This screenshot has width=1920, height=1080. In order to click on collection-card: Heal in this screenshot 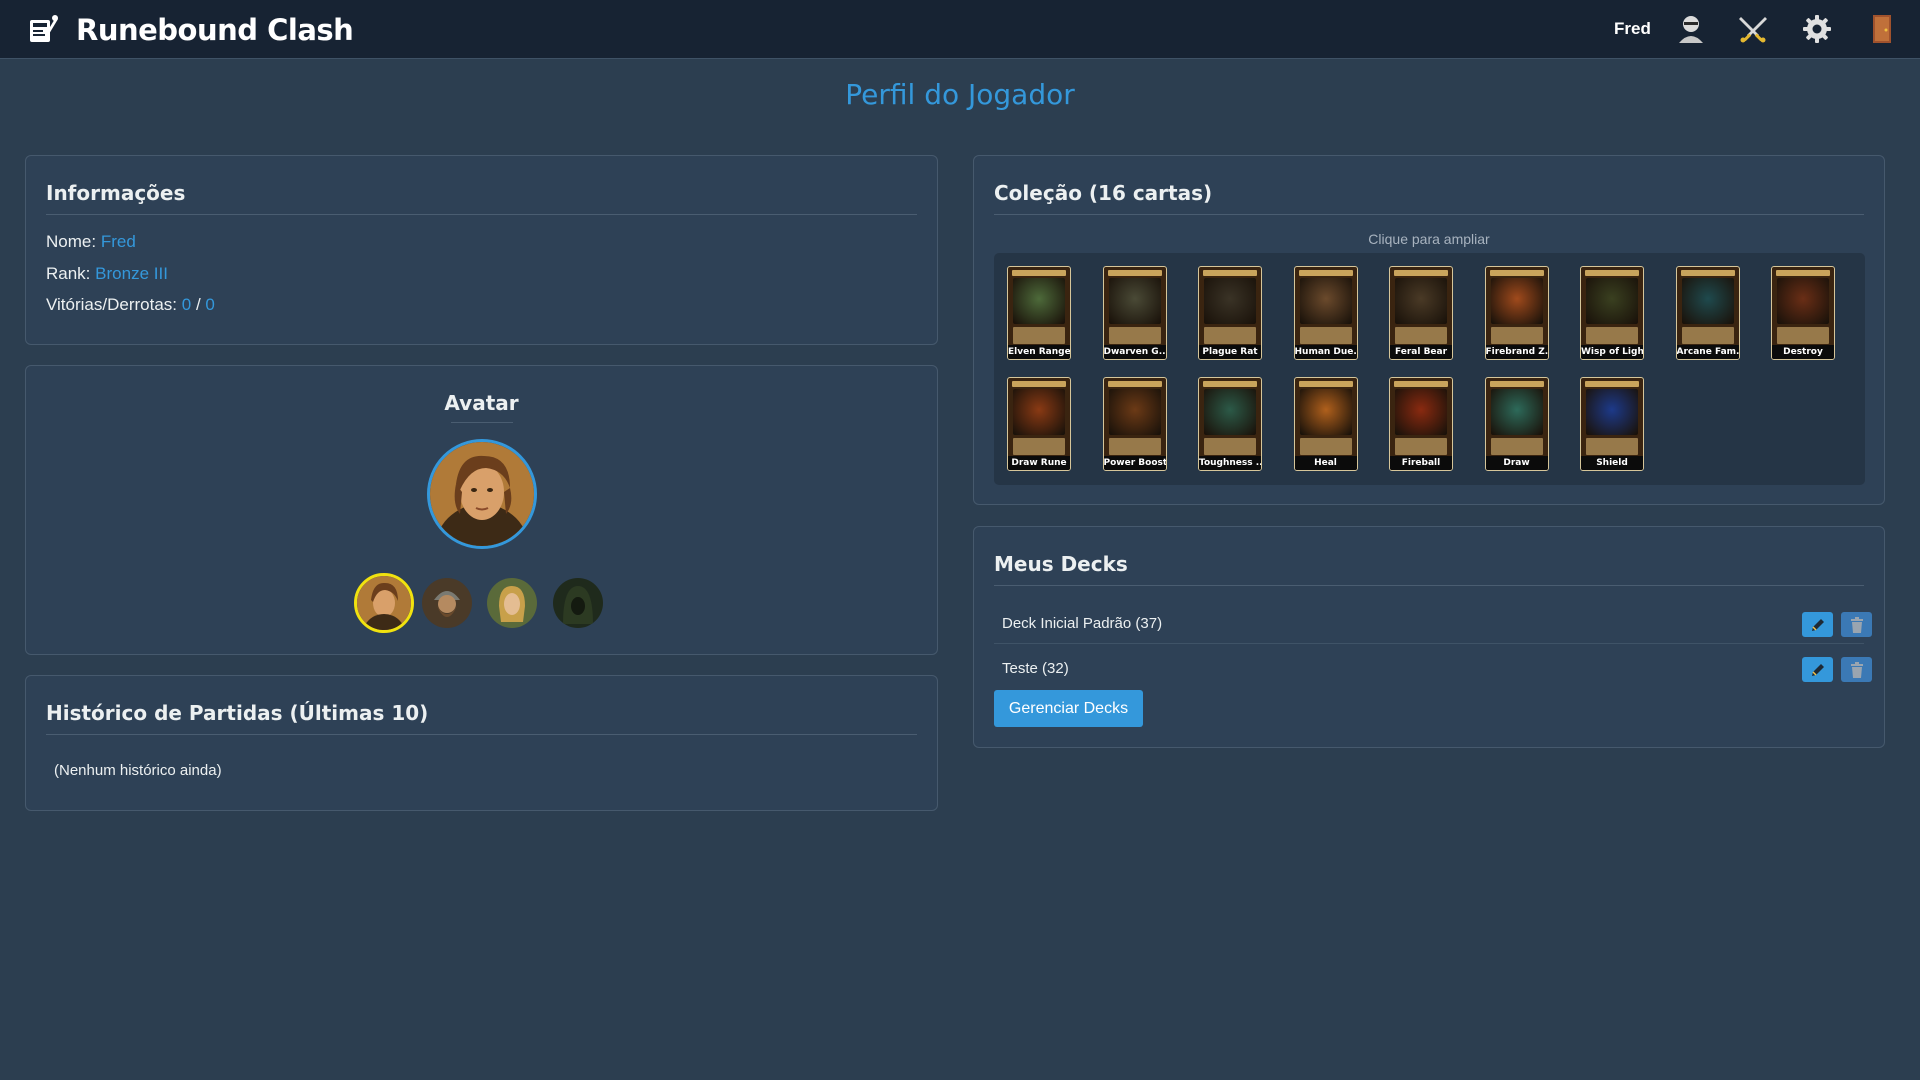, I will do `click(1325, 424)`.